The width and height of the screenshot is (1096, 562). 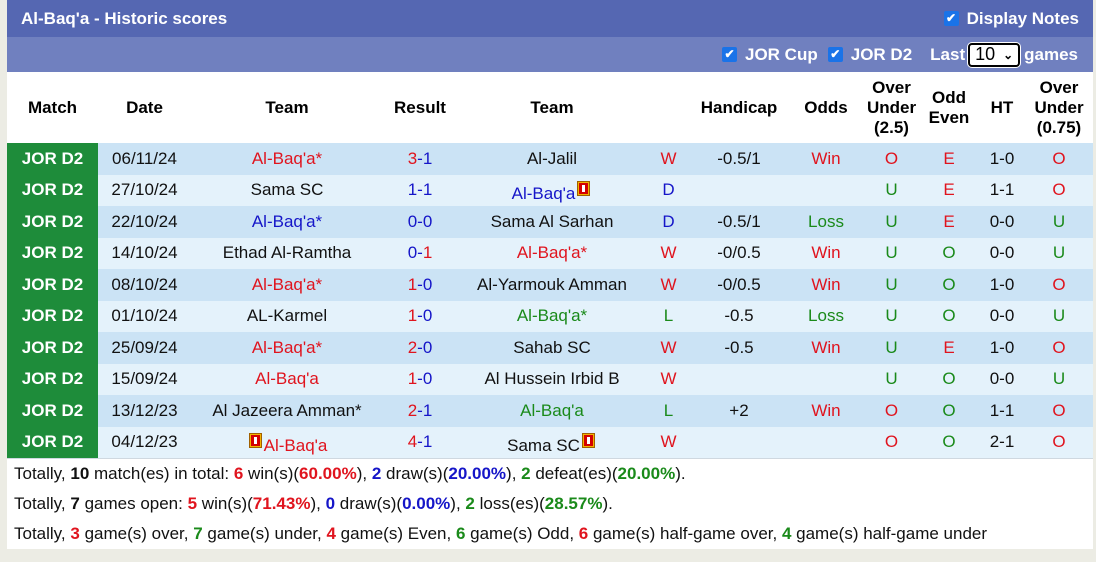 I want to click on team-name-link: Al-Yarmouk Amman, so click(x=552, y=284).